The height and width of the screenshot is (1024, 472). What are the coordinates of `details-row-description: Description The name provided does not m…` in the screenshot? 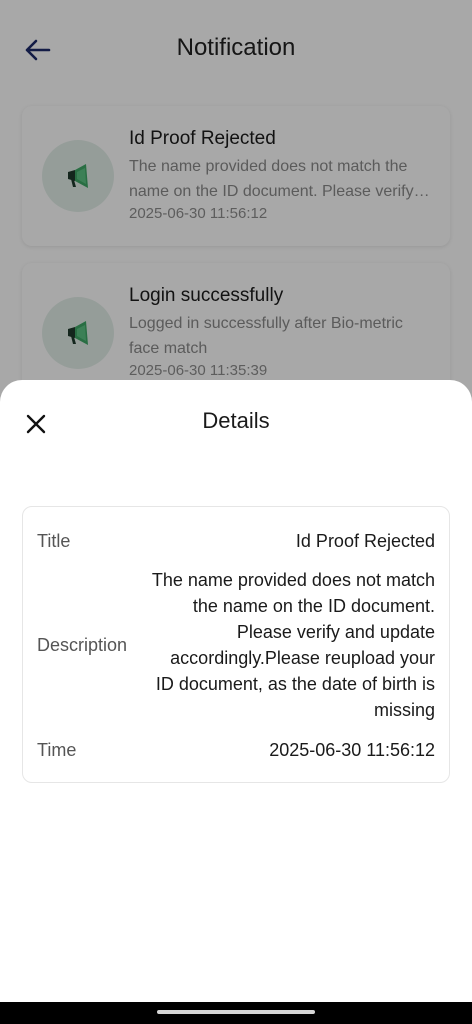 It's located at (236, 645).